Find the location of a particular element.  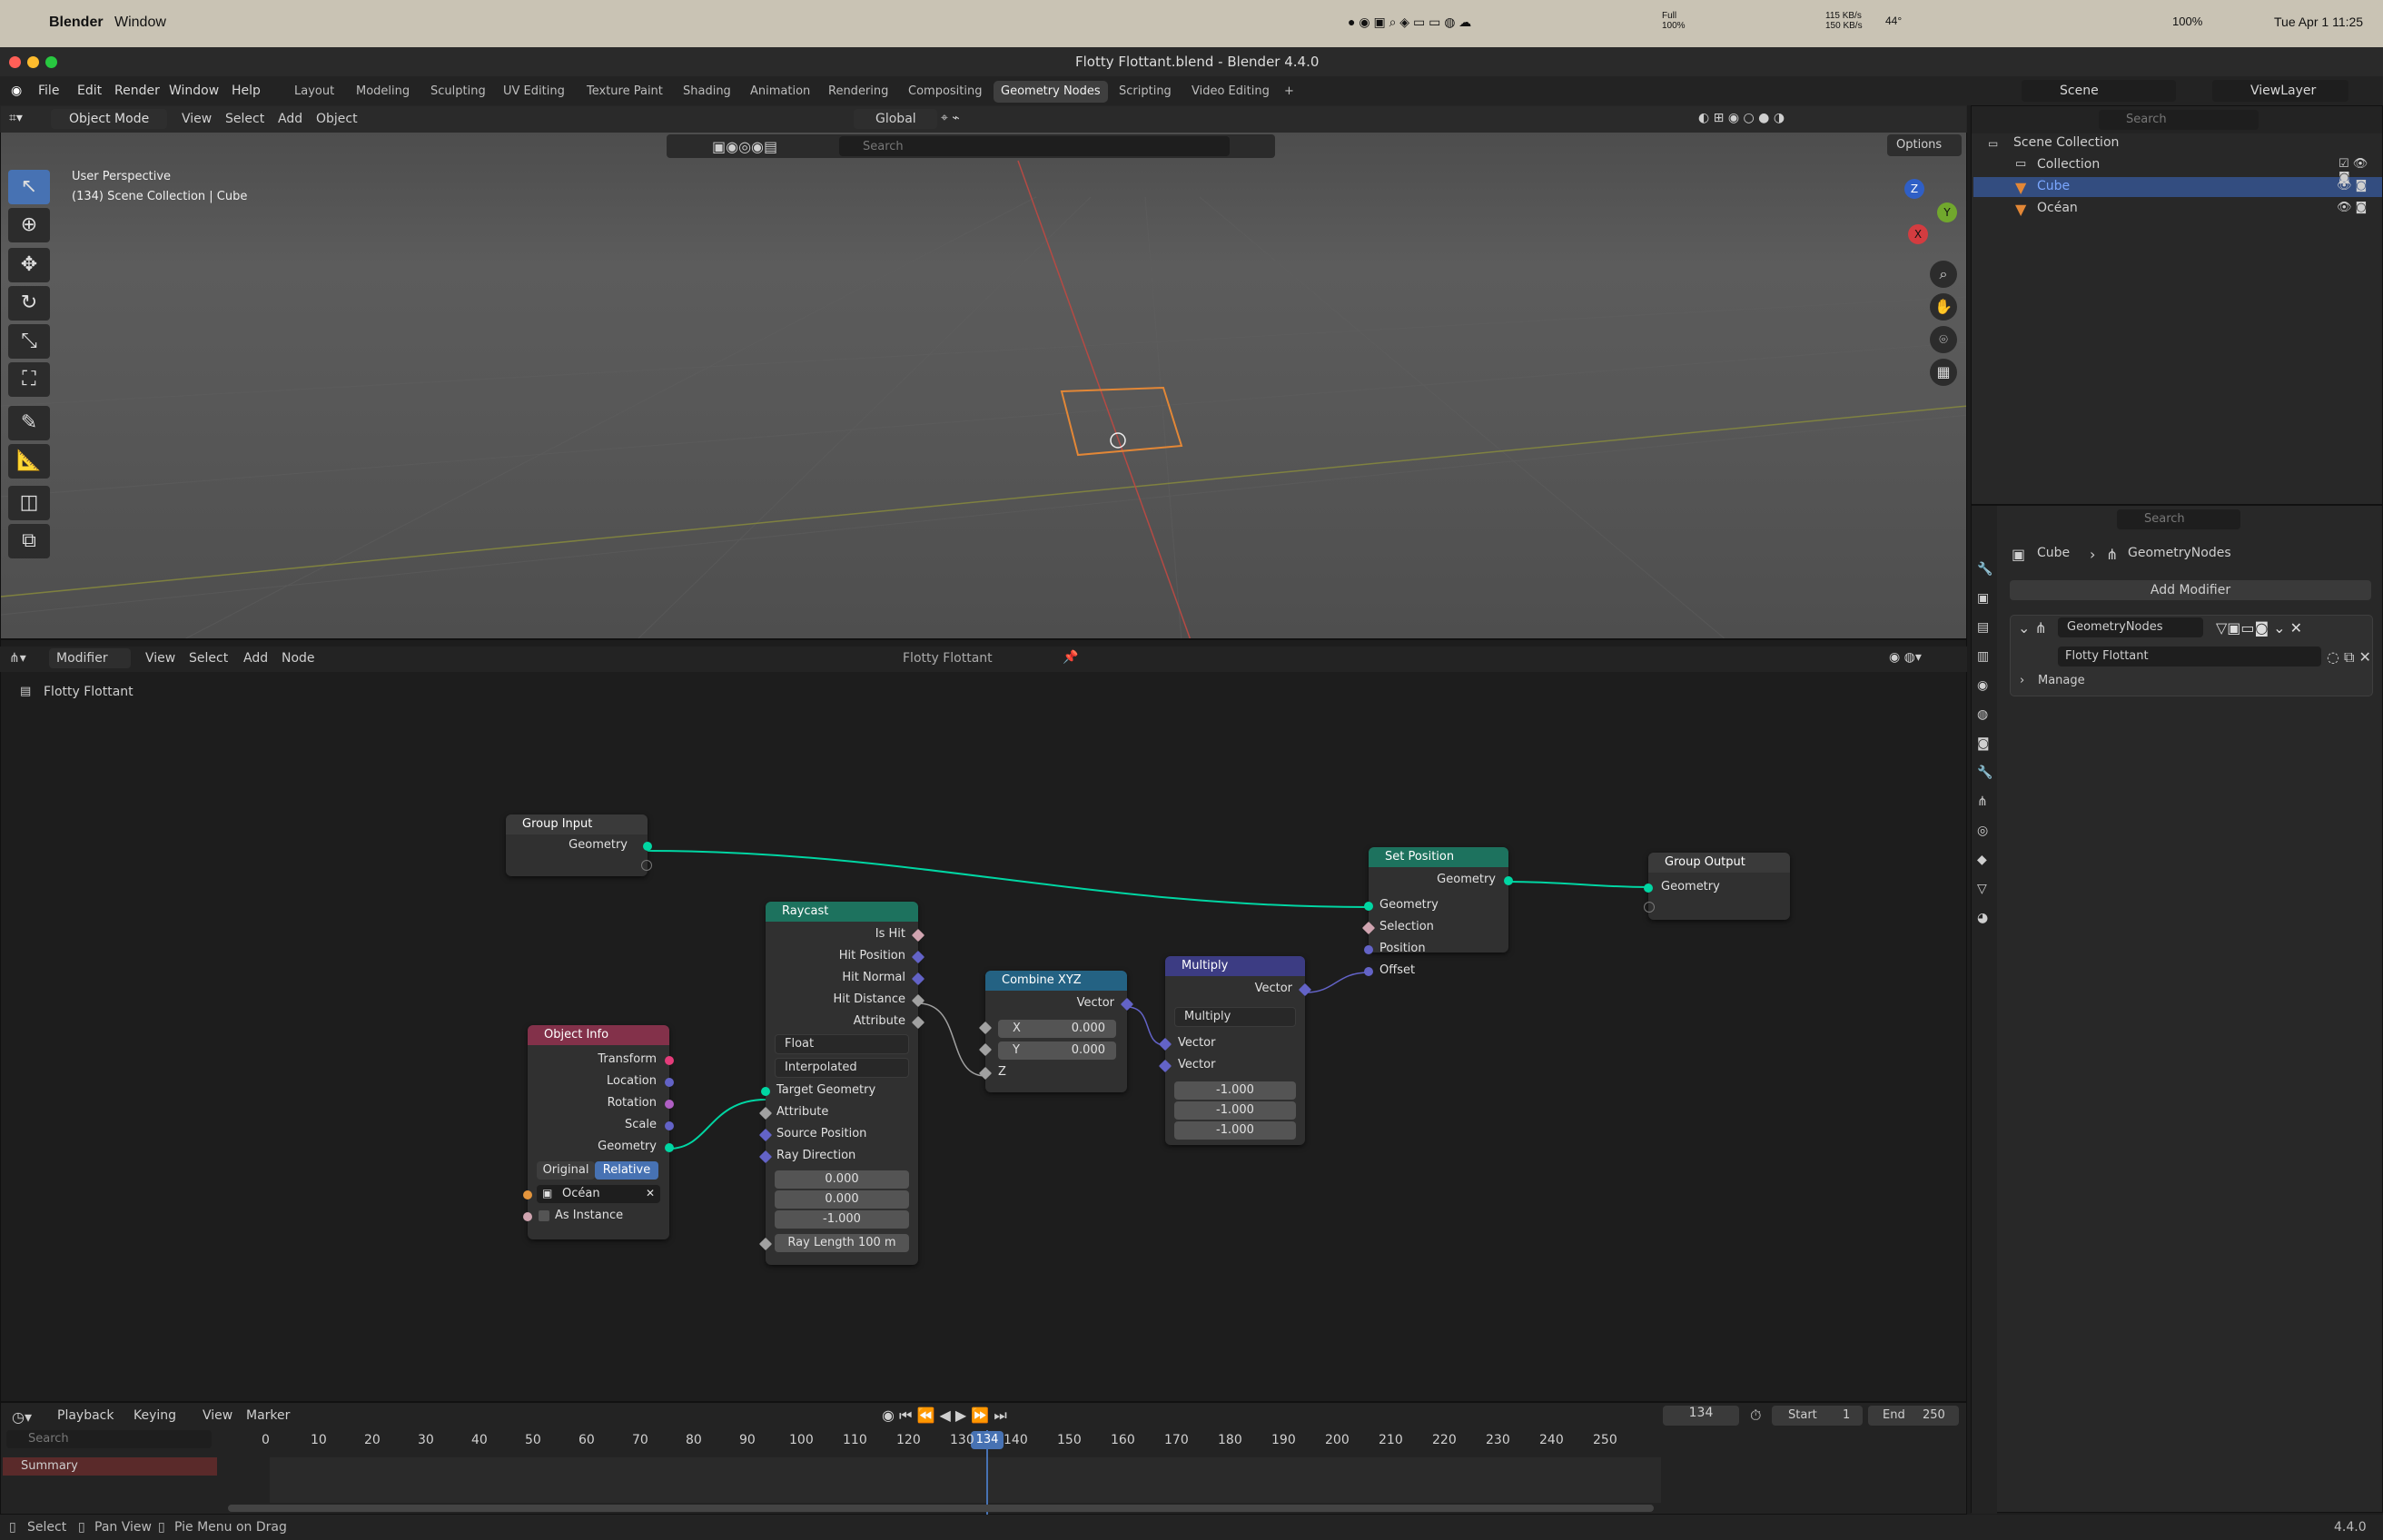

editor-type-icon: ⋔▾ is located at coordinates (17, 658).